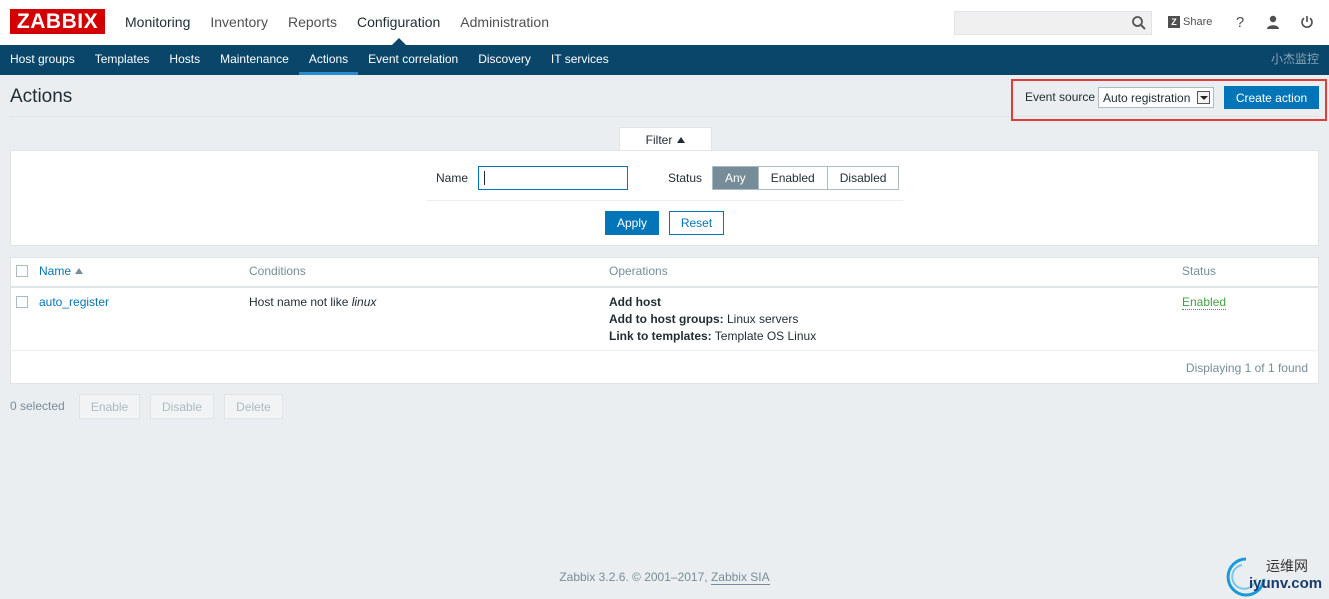 This screenshot has width=1329, height=599. Describe the element at coordinates (22, 271) in the screenshot. I see `select-all-checkbox` at that location.